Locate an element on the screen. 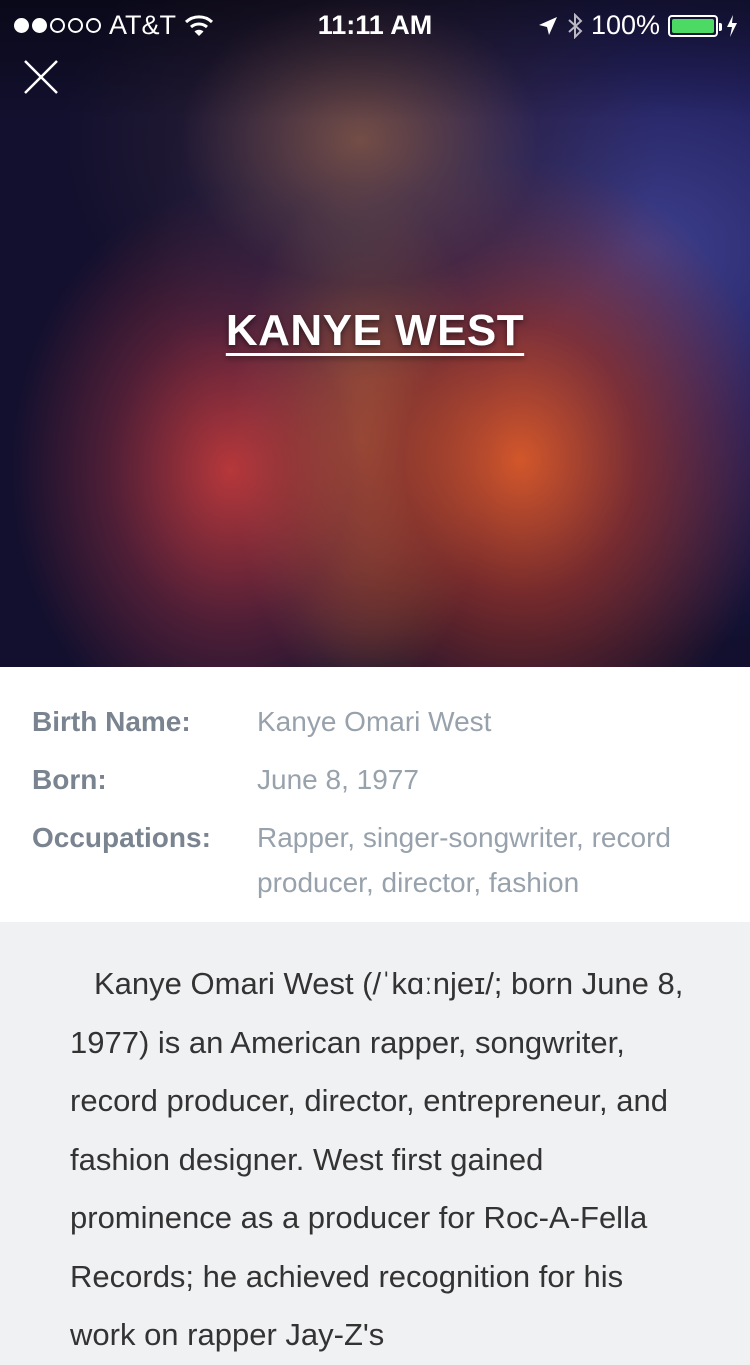 The image size is (750, 1365). detail-label: Born: is located at coordinates (69, 779).